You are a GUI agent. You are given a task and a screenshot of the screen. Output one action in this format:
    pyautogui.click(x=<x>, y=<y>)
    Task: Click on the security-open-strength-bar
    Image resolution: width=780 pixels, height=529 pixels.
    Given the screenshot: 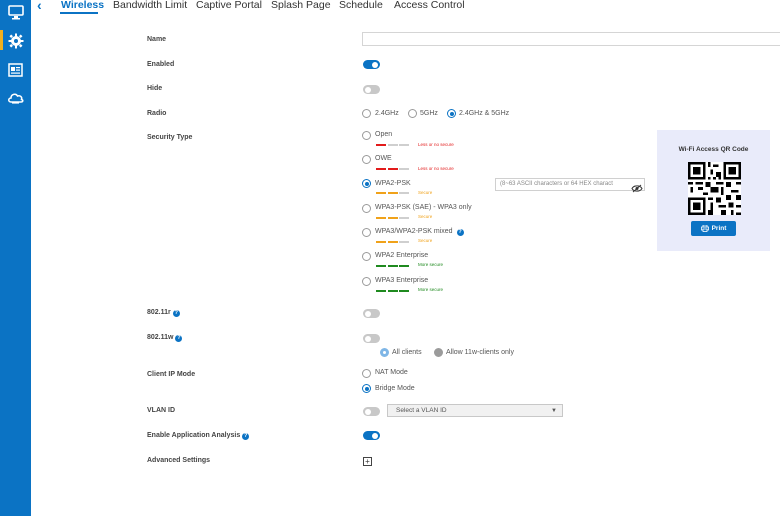 What is the action you would take?
    pyautogui.click(x=392, y=145)
    